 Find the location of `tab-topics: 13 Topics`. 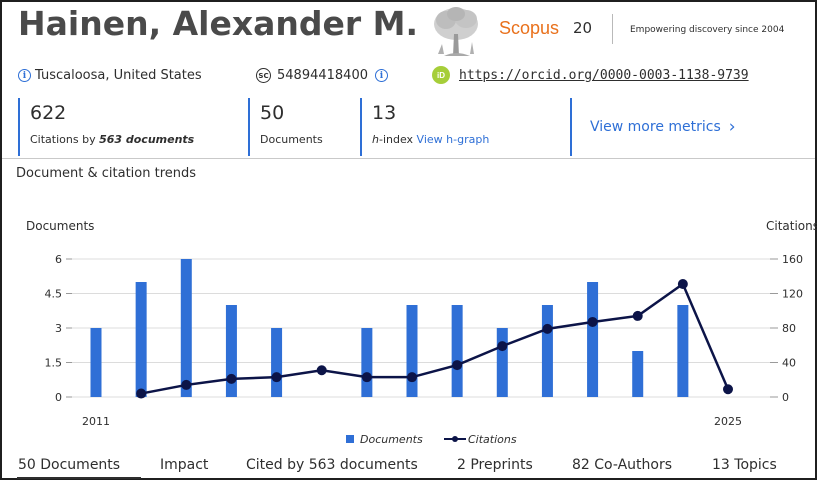

tab-topics: 13 Topics is located at coordinates (744, 465).